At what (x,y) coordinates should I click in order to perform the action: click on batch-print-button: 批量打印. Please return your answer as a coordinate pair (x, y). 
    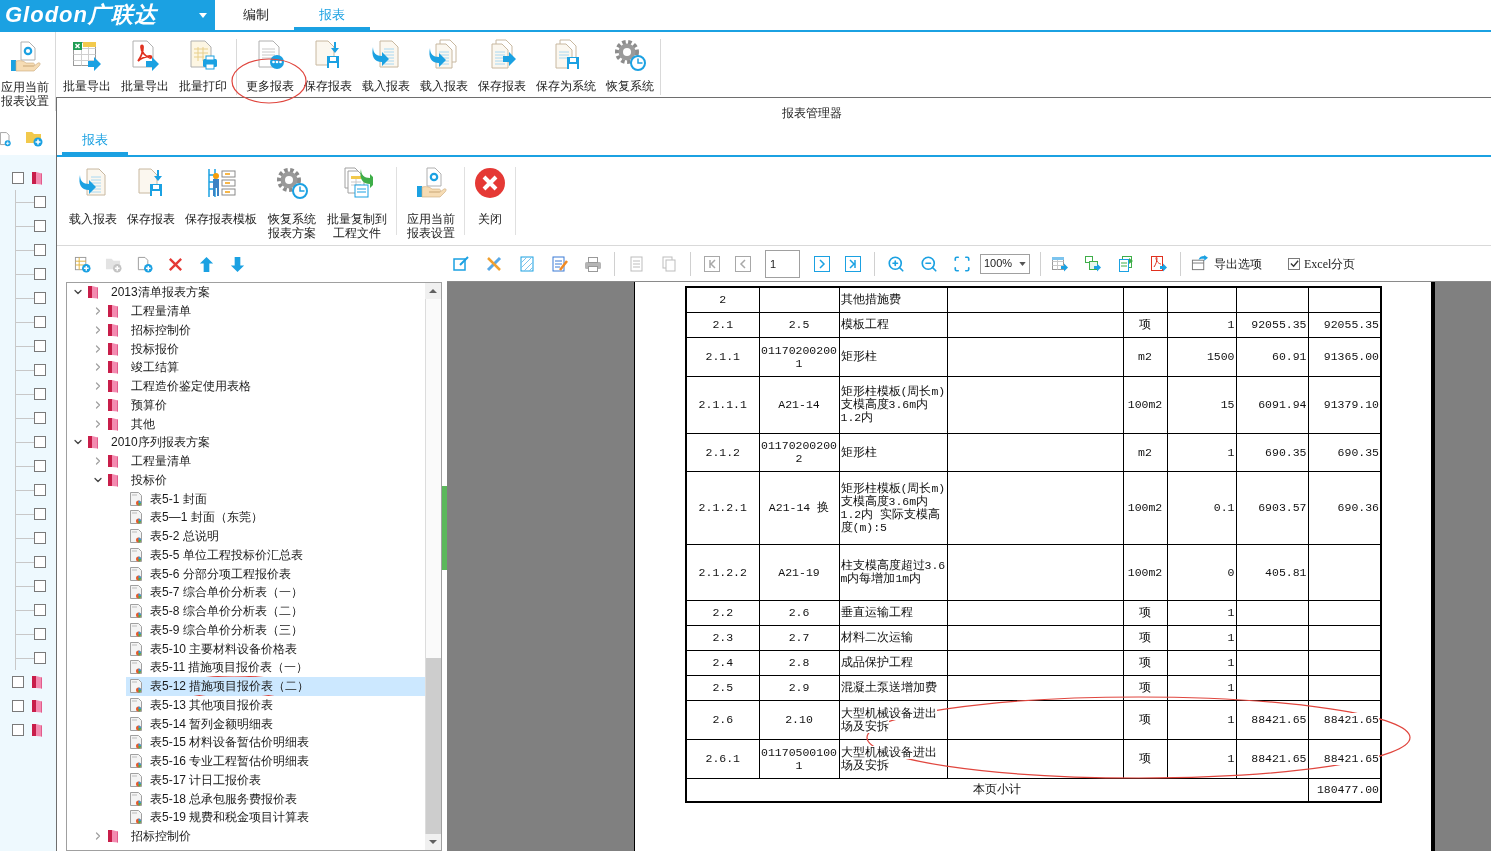
    Looking at the image, I should click on (203, 66).